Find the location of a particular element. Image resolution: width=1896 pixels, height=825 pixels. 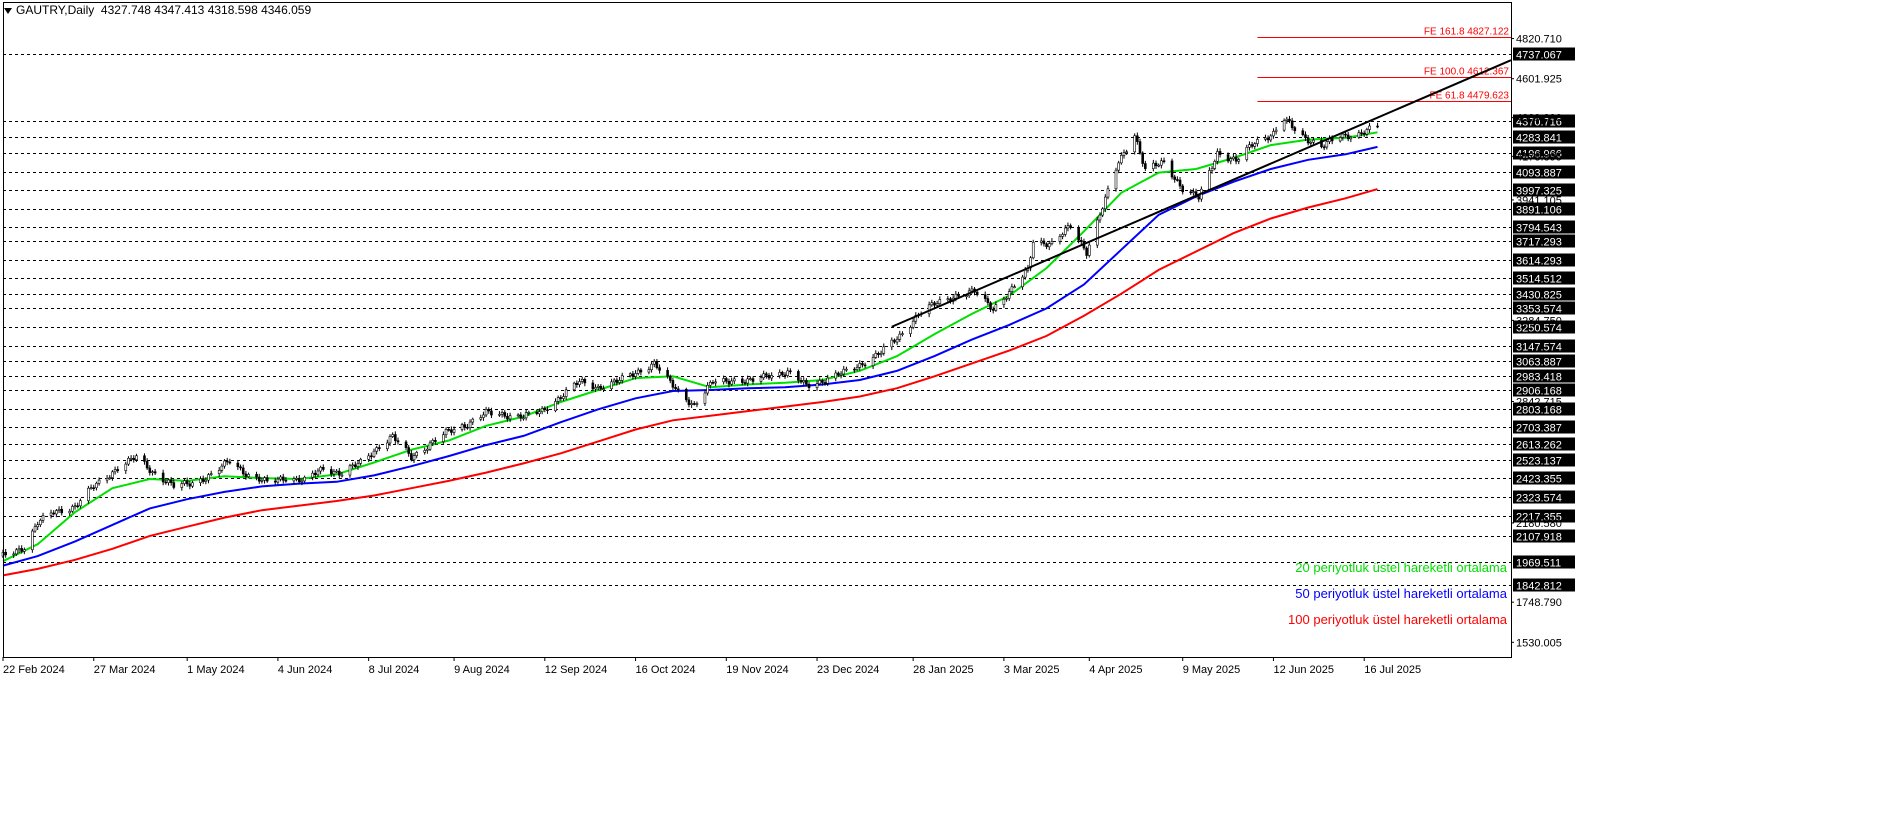

fibo-label: FE 61.8 4479.623 is located at coordinates (1469, 96).